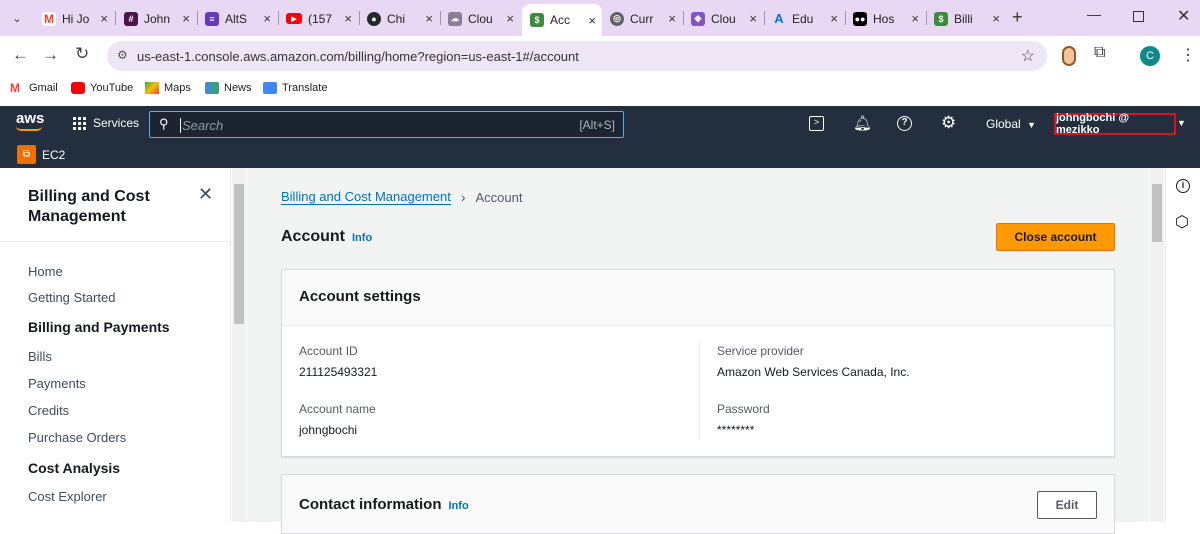  What do you see at coordinates (1183, 16) in the screenshot?
I see `close-window-button: ✕` at bounding box center [1183, 16].